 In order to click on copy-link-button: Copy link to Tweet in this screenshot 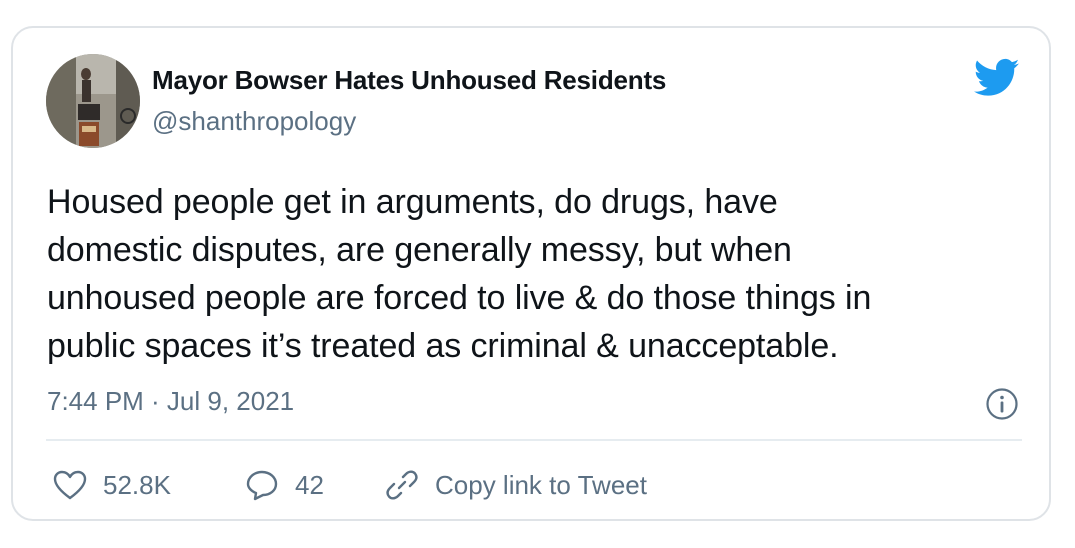, I will do `click(516, 485)`.